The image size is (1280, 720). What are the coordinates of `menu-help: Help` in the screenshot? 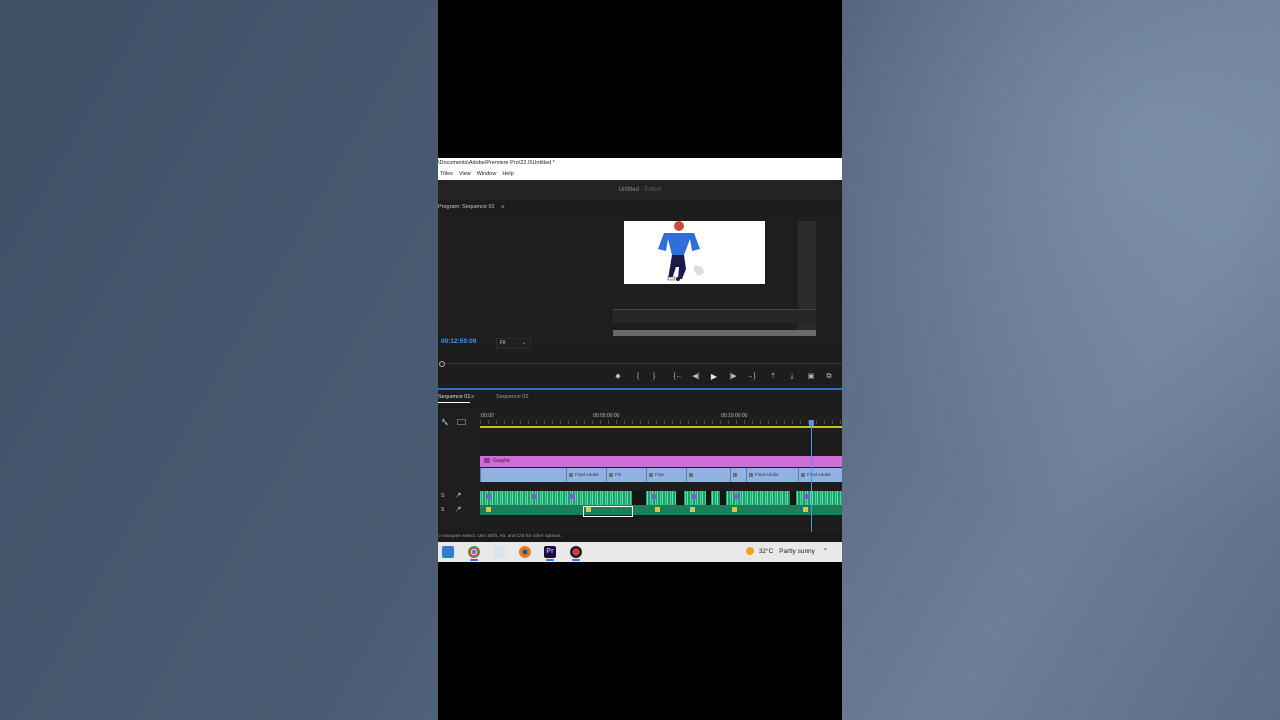 It's located at (507, 174).